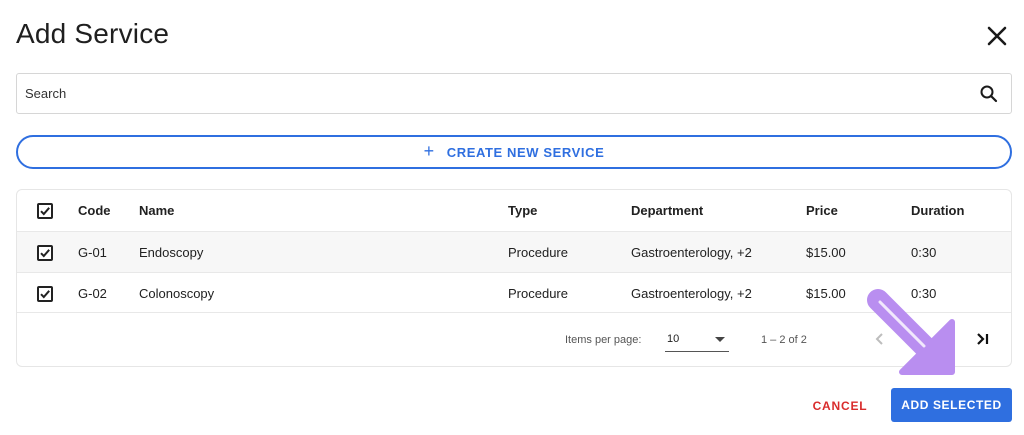 The height and width of the screenshot is (435, 1024). I want to click on items-per-page-label: Items per page:, so click(603, 340).